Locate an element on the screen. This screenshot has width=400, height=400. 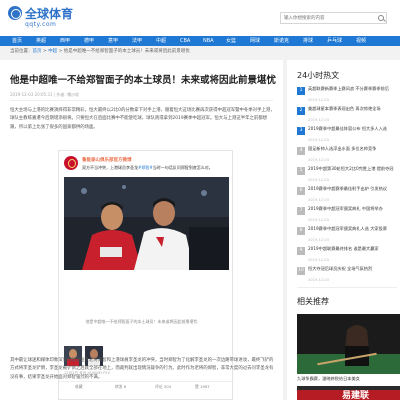
nav-item-nba: NBA is located at coordinates (208, 41).